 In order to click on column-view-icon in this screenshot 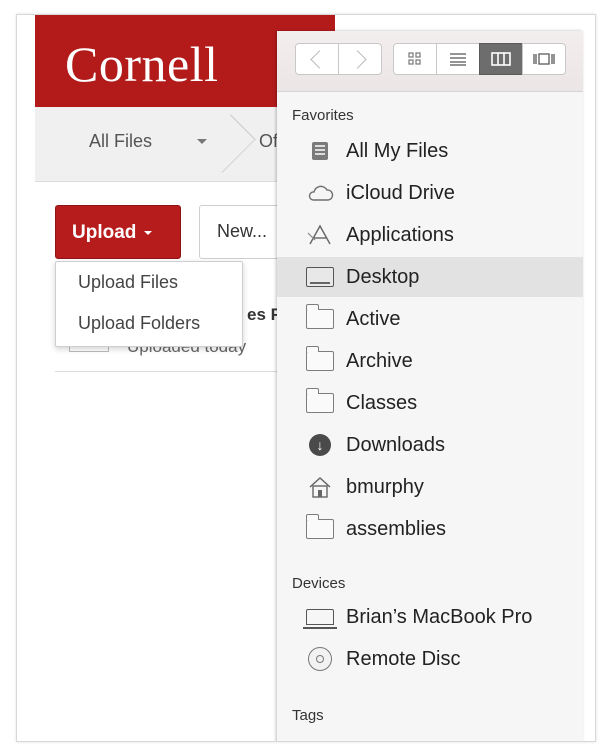, I will do `click(501, 59)`.